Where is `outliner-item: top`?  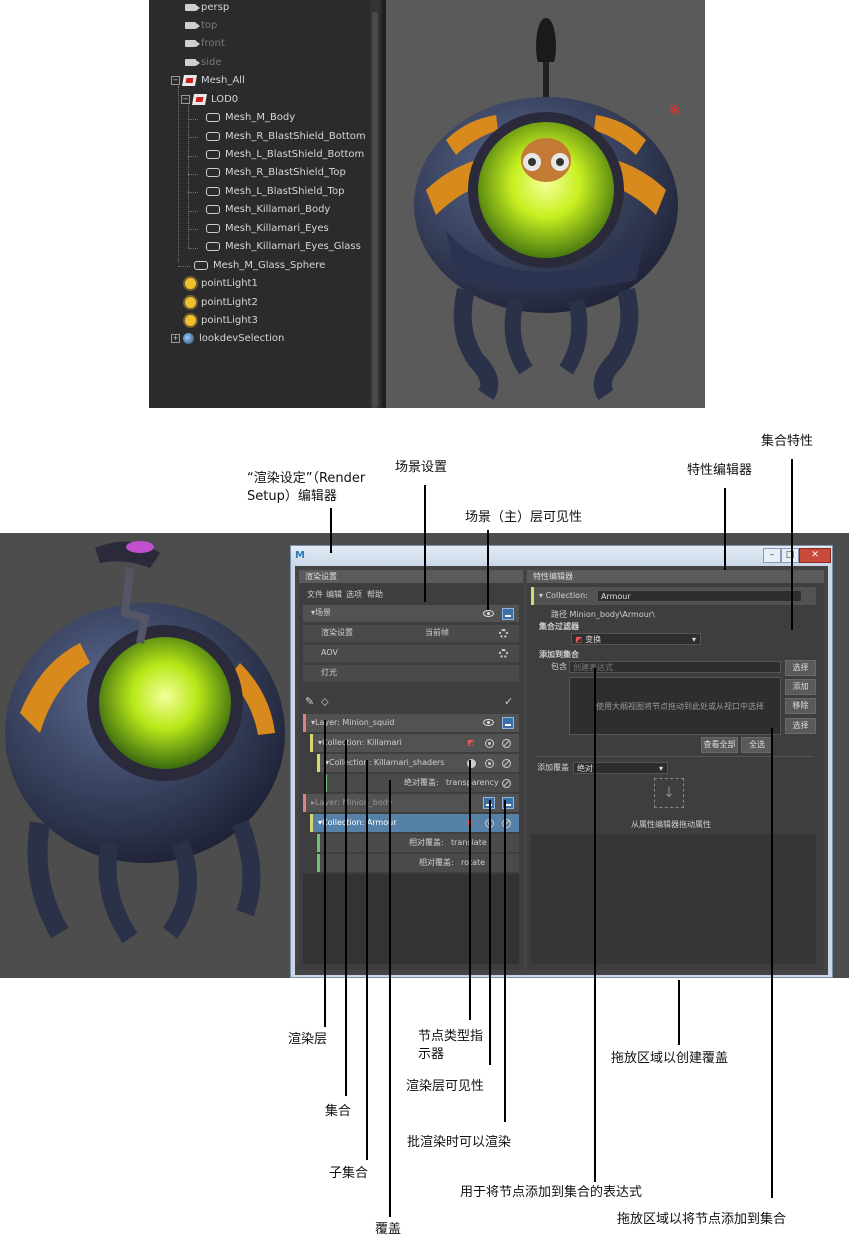
outliner-item: top is located at coordinates (201, 26).